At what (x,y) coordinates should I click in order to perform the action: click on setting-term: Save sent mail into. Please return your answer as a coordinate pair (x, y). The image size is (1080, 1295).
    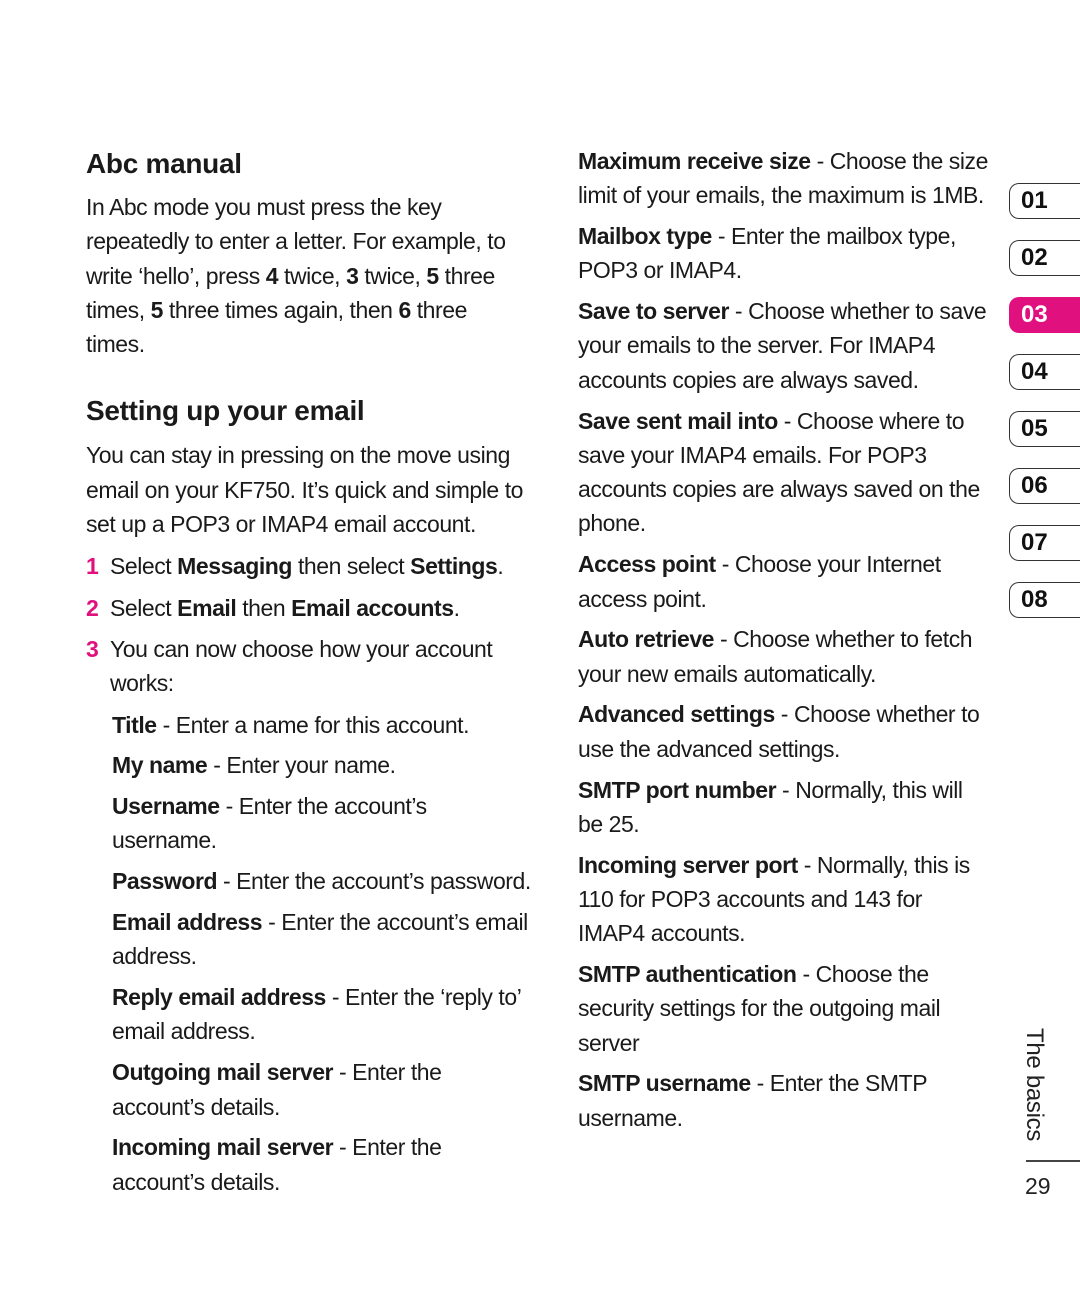
    Looking at the image, I should click on (678, 420).